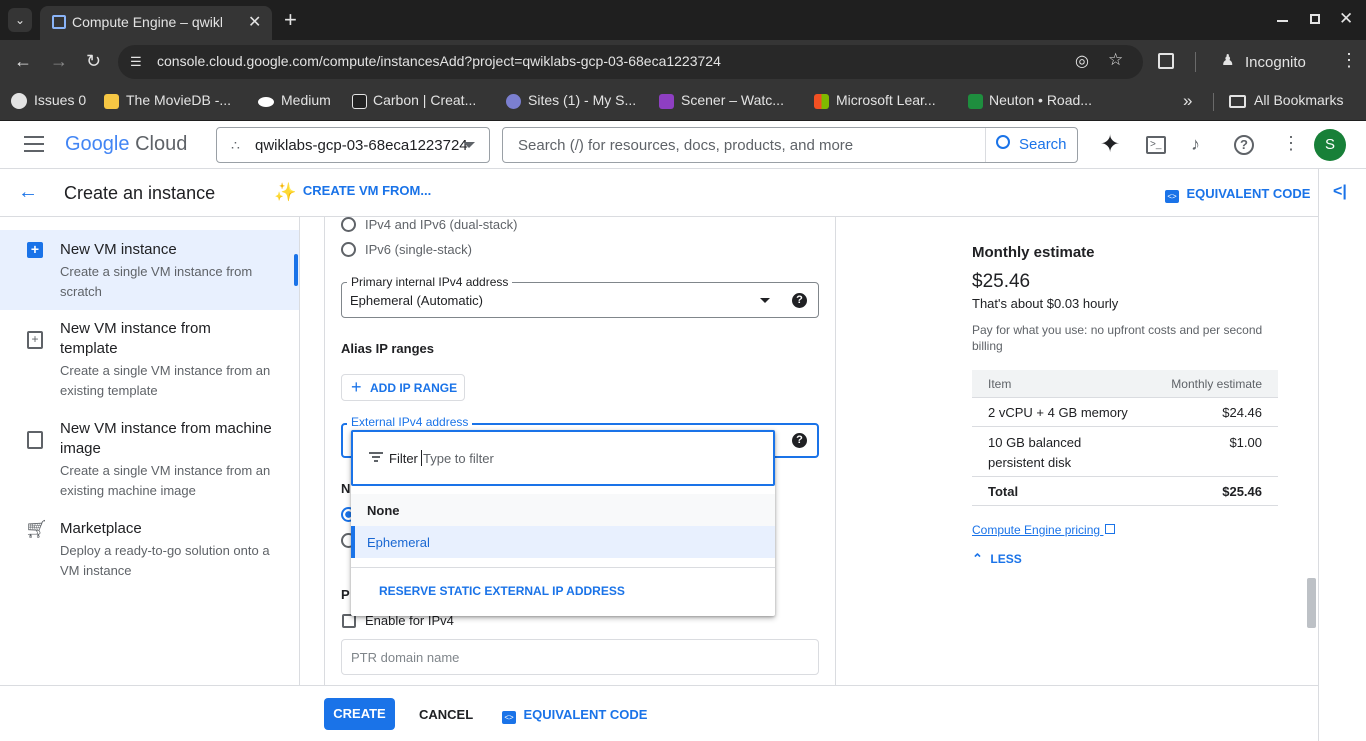  I want to click on browser-menu-icon: ⋮, so click(1349, 60).